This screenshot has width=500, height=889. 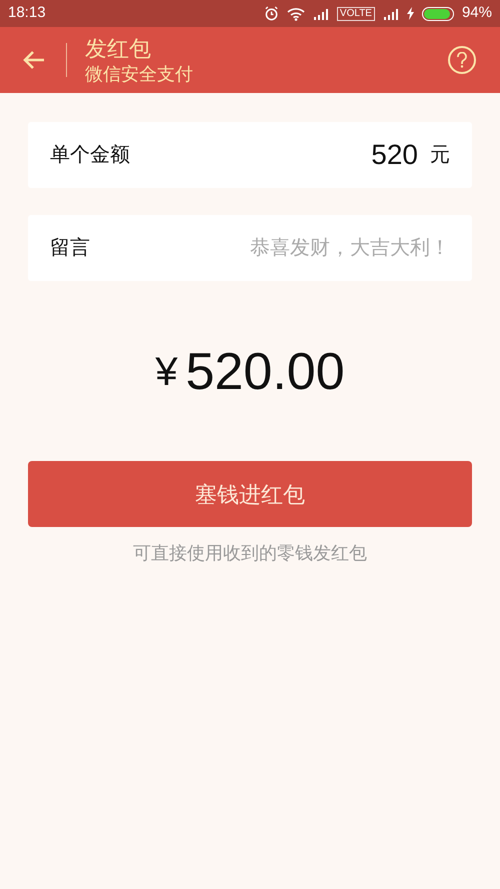 I want to click on message-label: 留言, so click(x=70, y=248).